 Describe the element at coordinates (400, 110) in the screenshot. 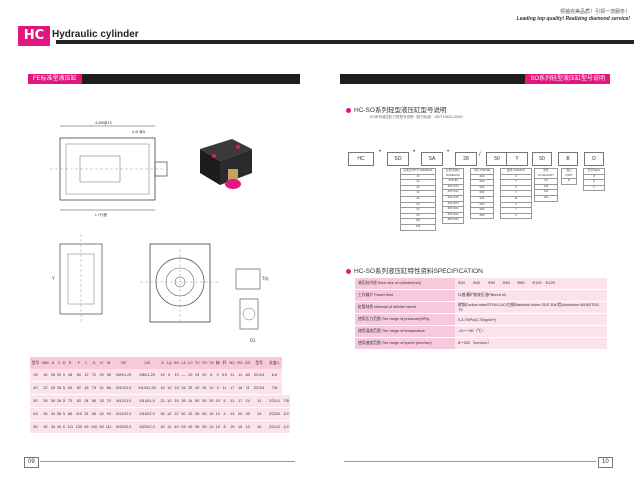

I see `model-heading-text: HC-SO系列轻型液压缸型号说明` at that location.